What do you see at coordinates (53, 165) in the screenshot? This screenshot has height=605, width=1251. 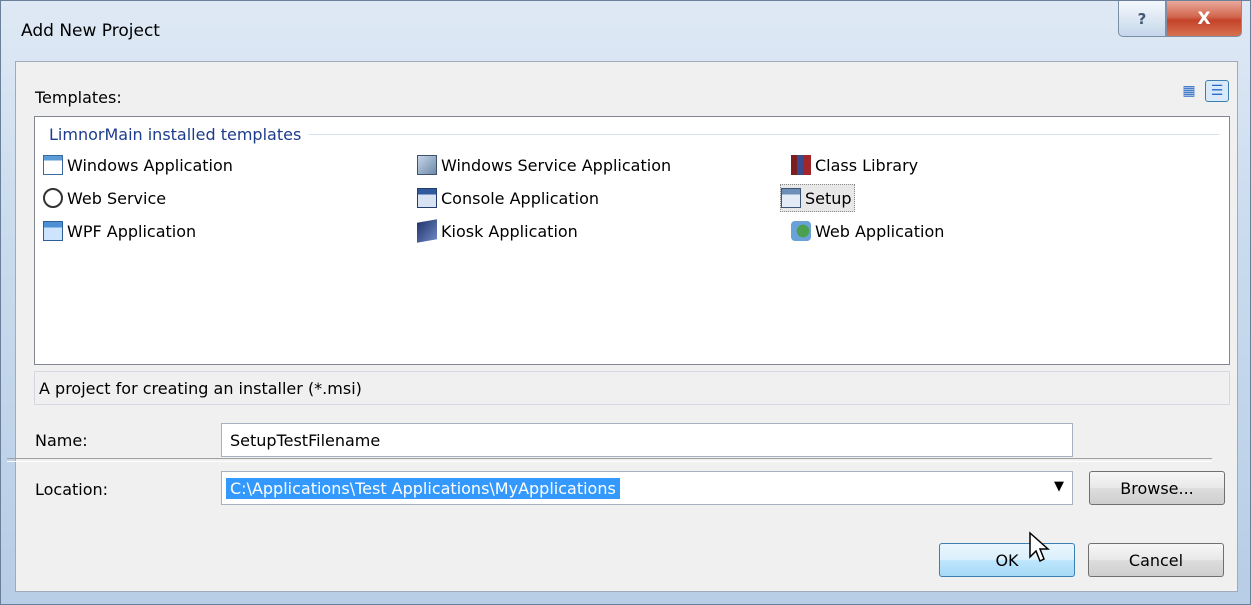 I see `windows-application-icon` at bounding box center [53, 165].